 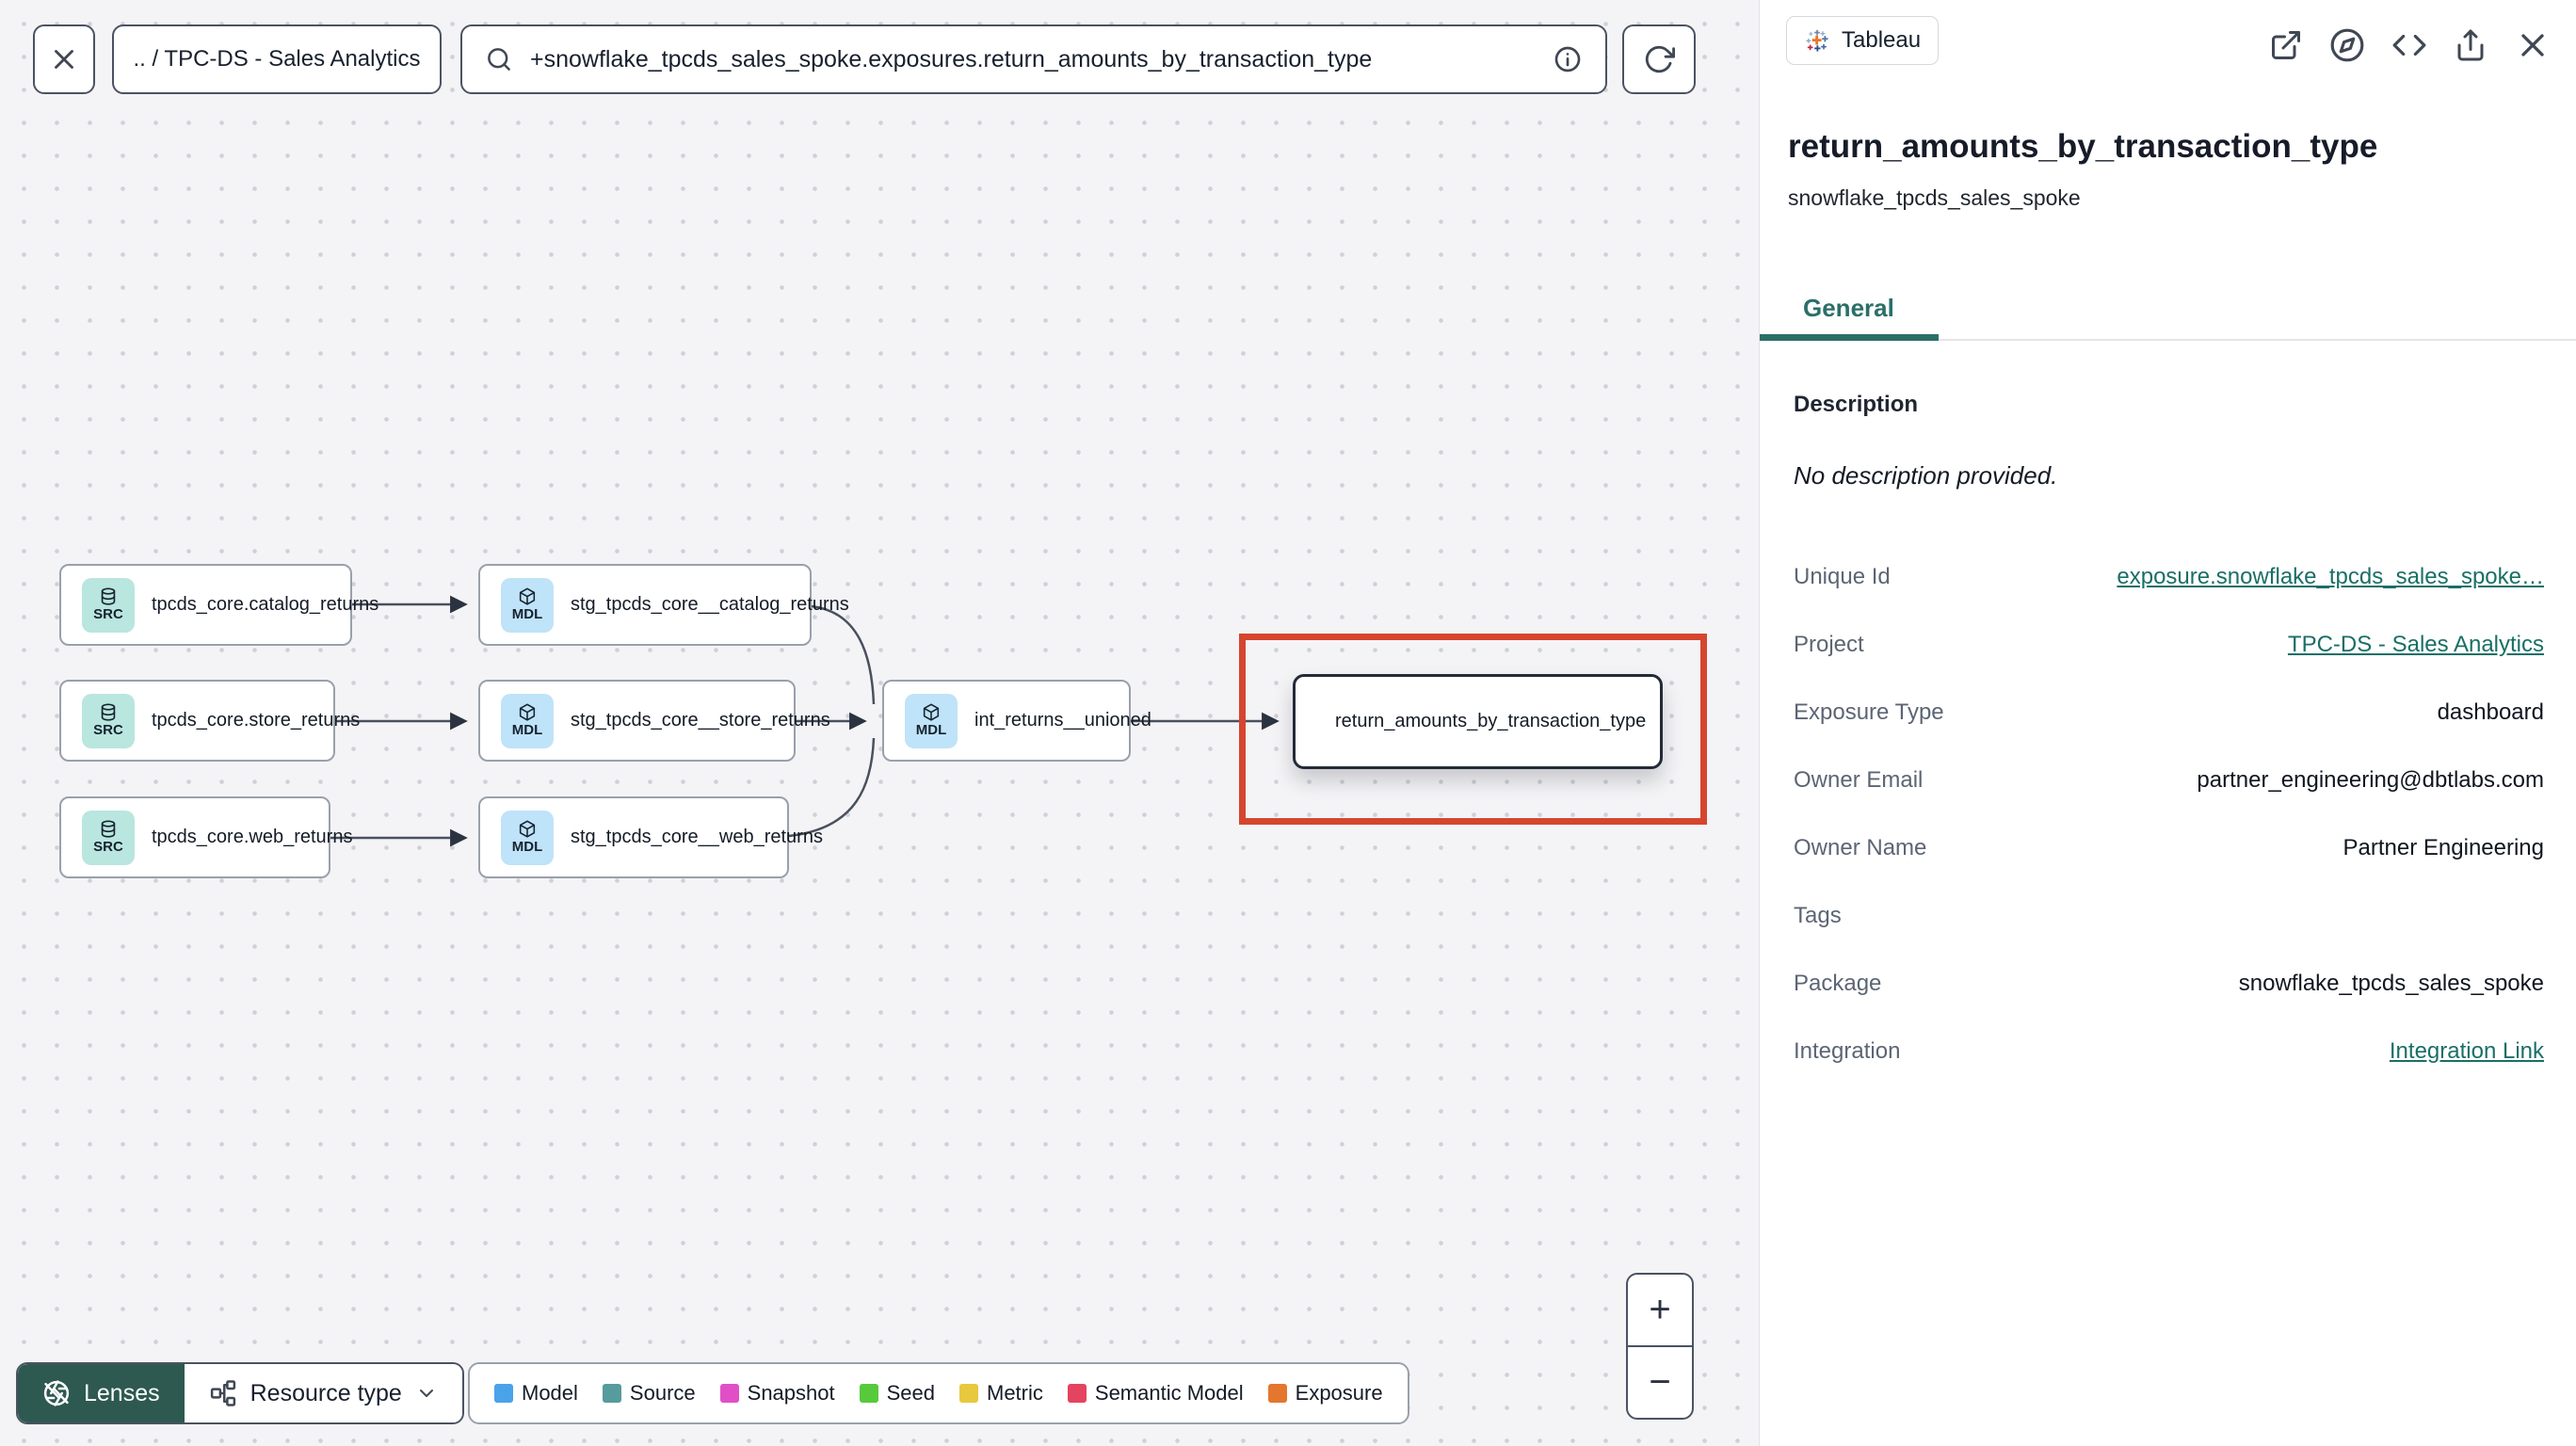 I want to click on node-stg-tpcds-core-store-returns: MDL stg_tpcds_core__store_returns, so click(x=654, y=721).